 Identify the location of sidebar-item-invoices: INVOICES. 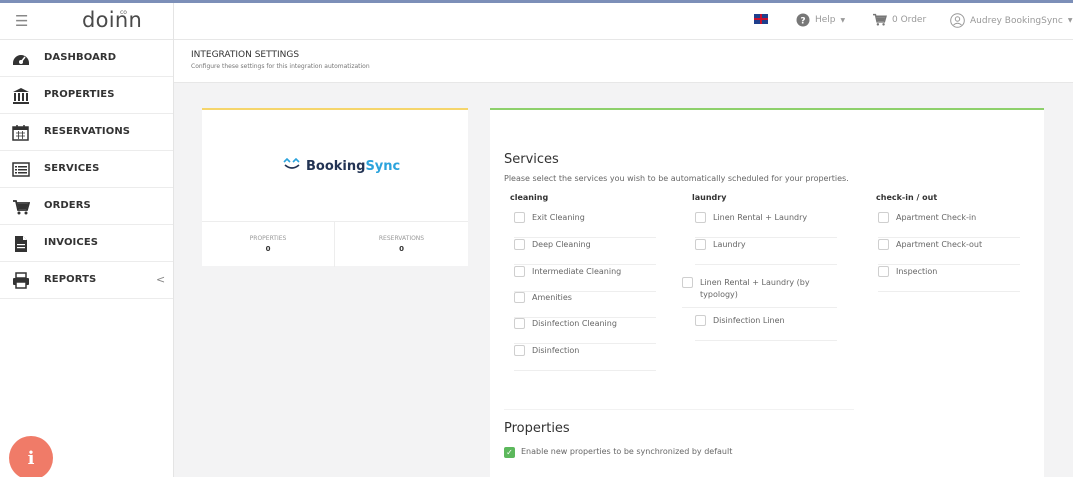
(86, 243).